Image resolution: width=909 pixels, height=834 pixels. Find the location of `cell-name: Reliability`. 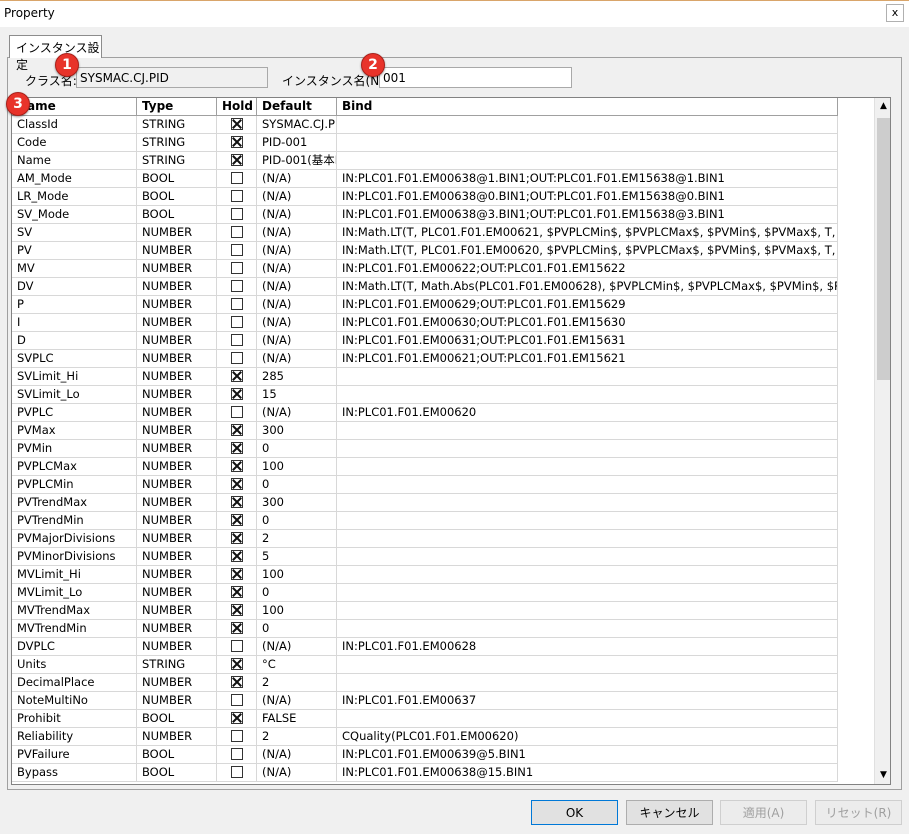

cell-name: Reliability is located at coordinates (74, 736).